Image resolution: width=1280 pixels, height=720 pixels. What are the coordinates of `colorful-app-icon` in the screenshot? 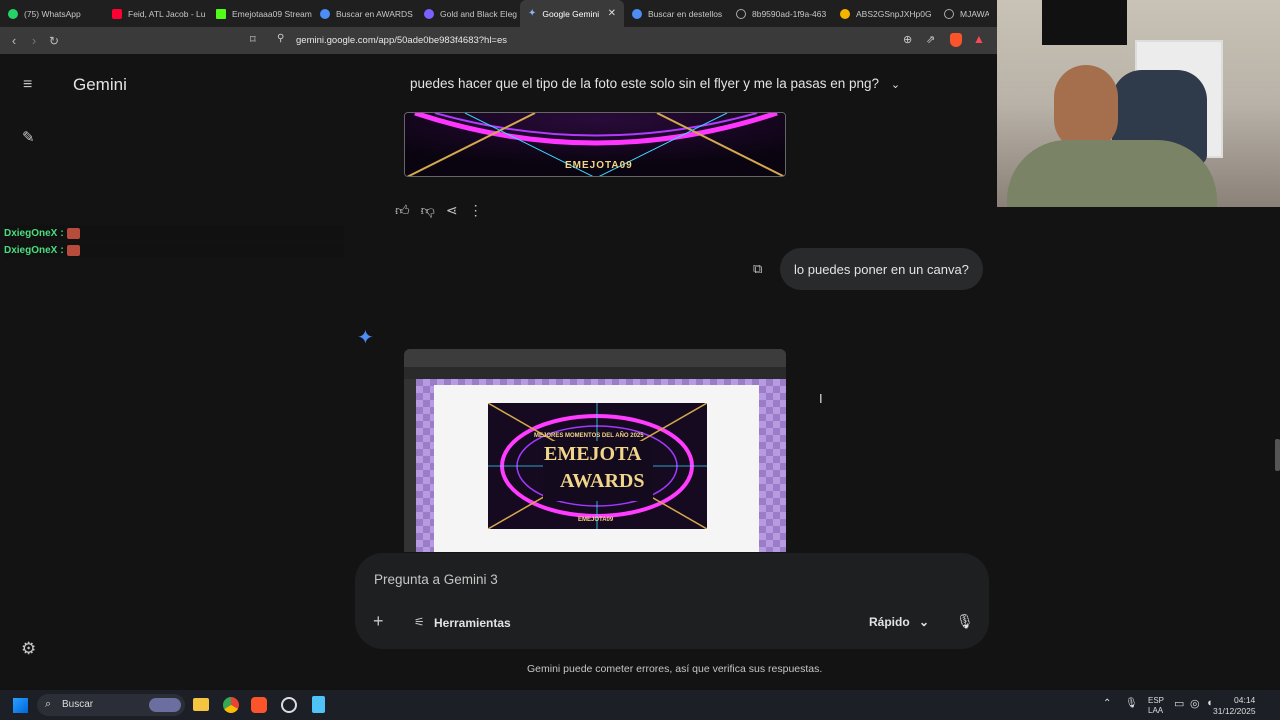 It's located at (845, 13).